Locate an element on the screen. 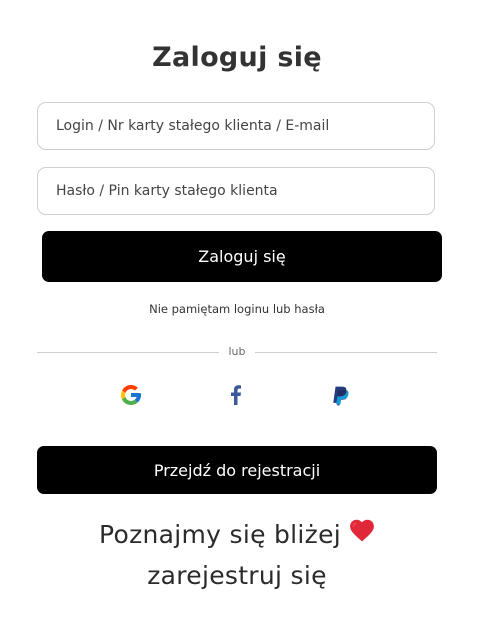  login-button: Zaloguj się is located at coordinates (242, 256).